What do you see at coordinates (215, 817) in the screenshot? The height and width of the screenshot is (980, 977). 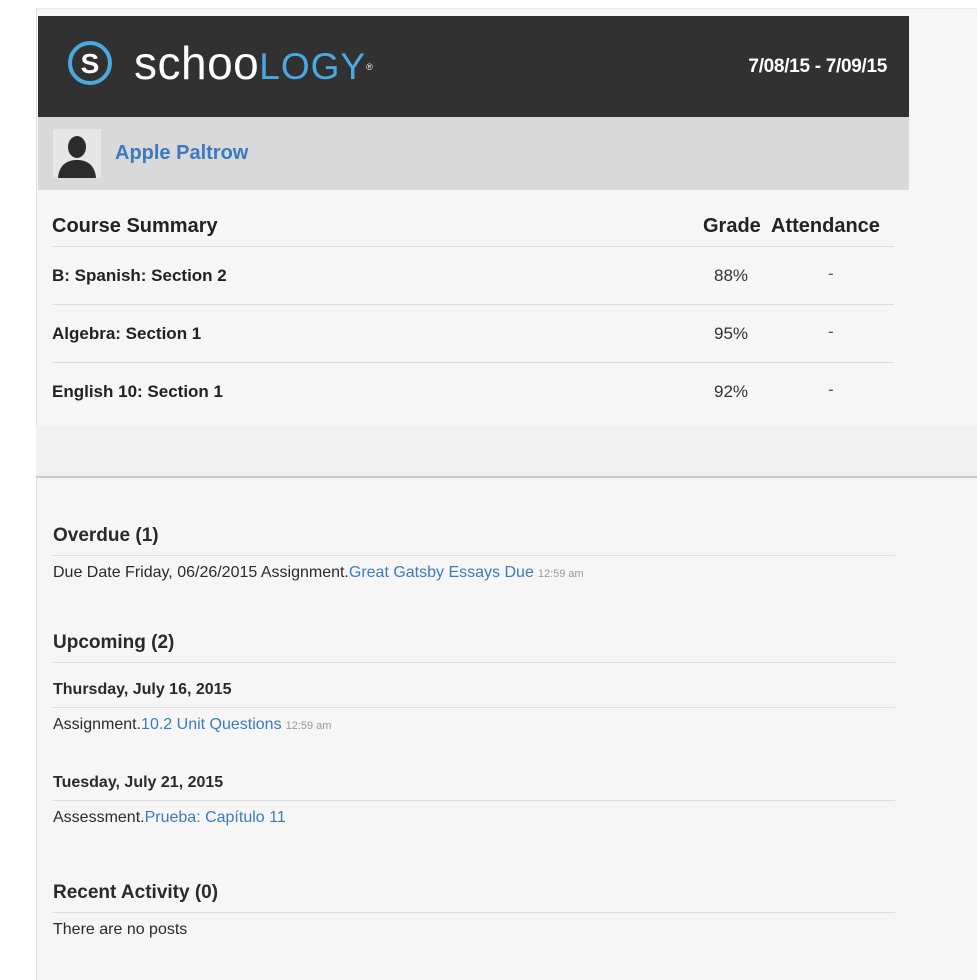 I see `upcoming-item-link: Prueba: Capítulo 11` at bounding box center [215, 817].